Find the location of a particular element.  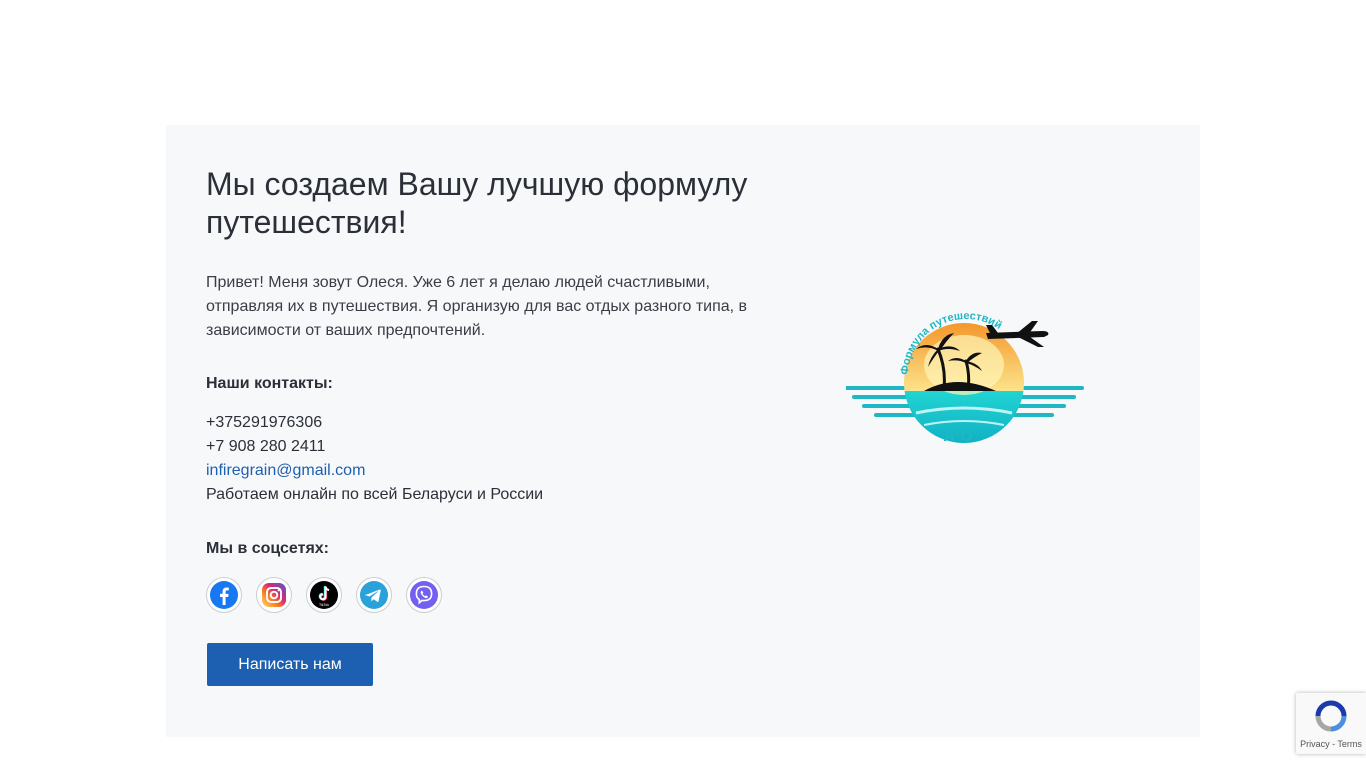

recaptcha-badge: Privacy - Terms is located at coordinates (1331, 723).